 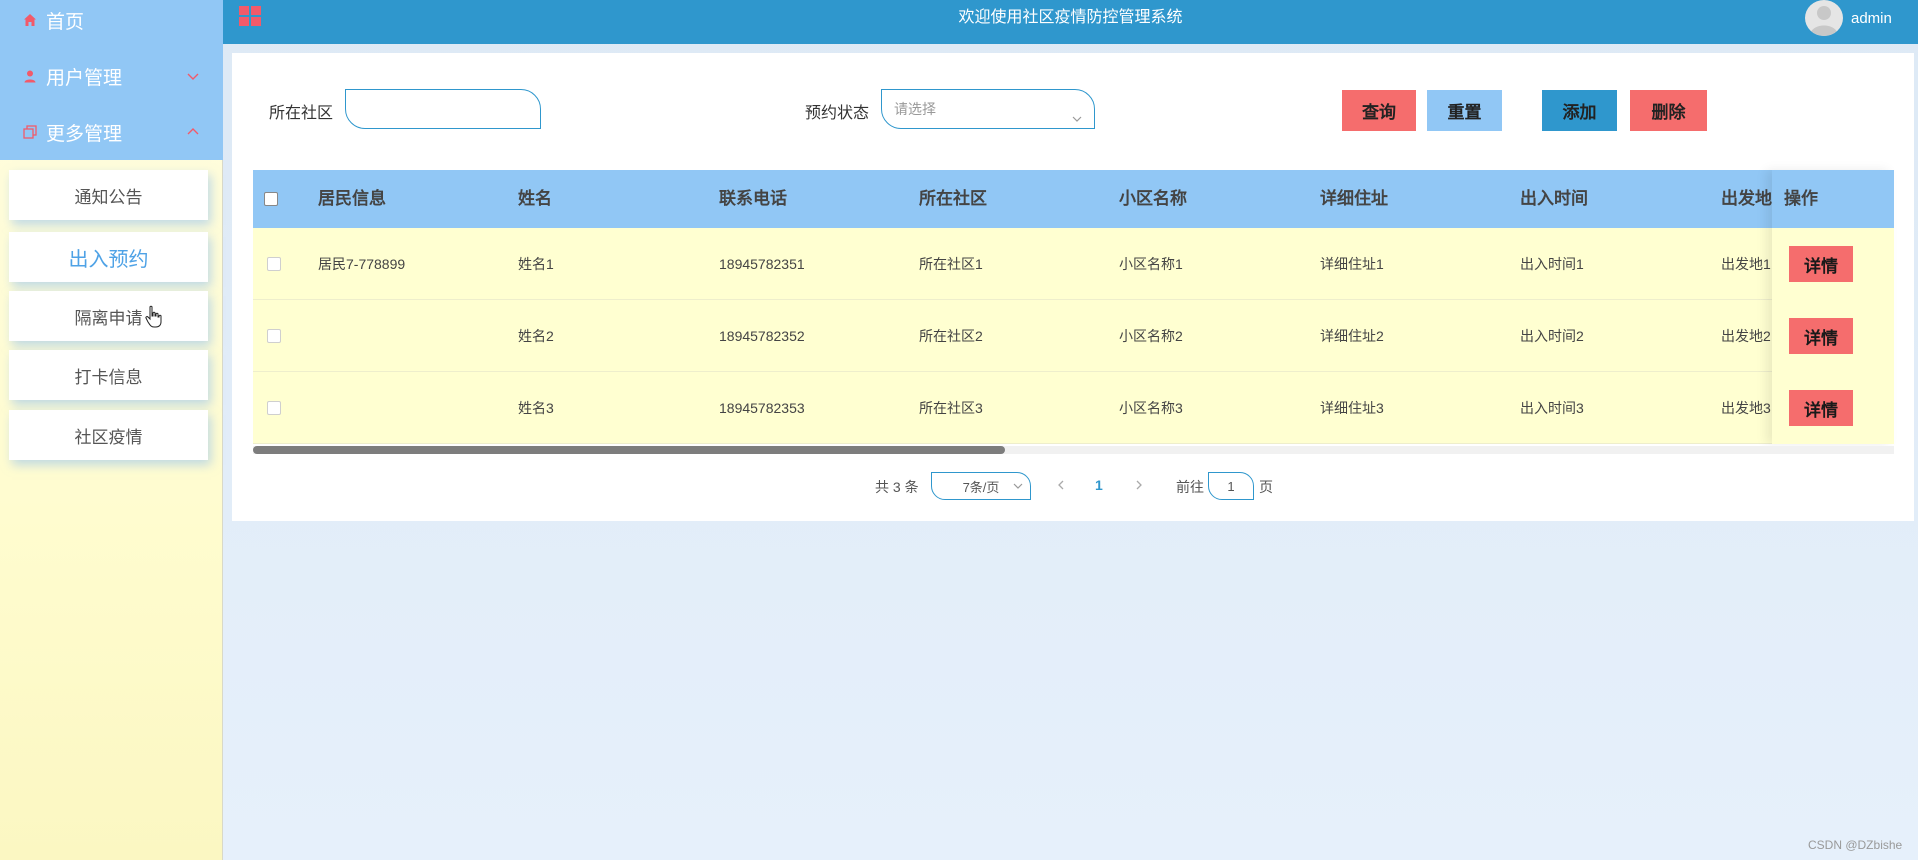 What do you see at coordinates (30, 76) in the screenshot?
I see `user-icon` at bounding box center [30, 76].